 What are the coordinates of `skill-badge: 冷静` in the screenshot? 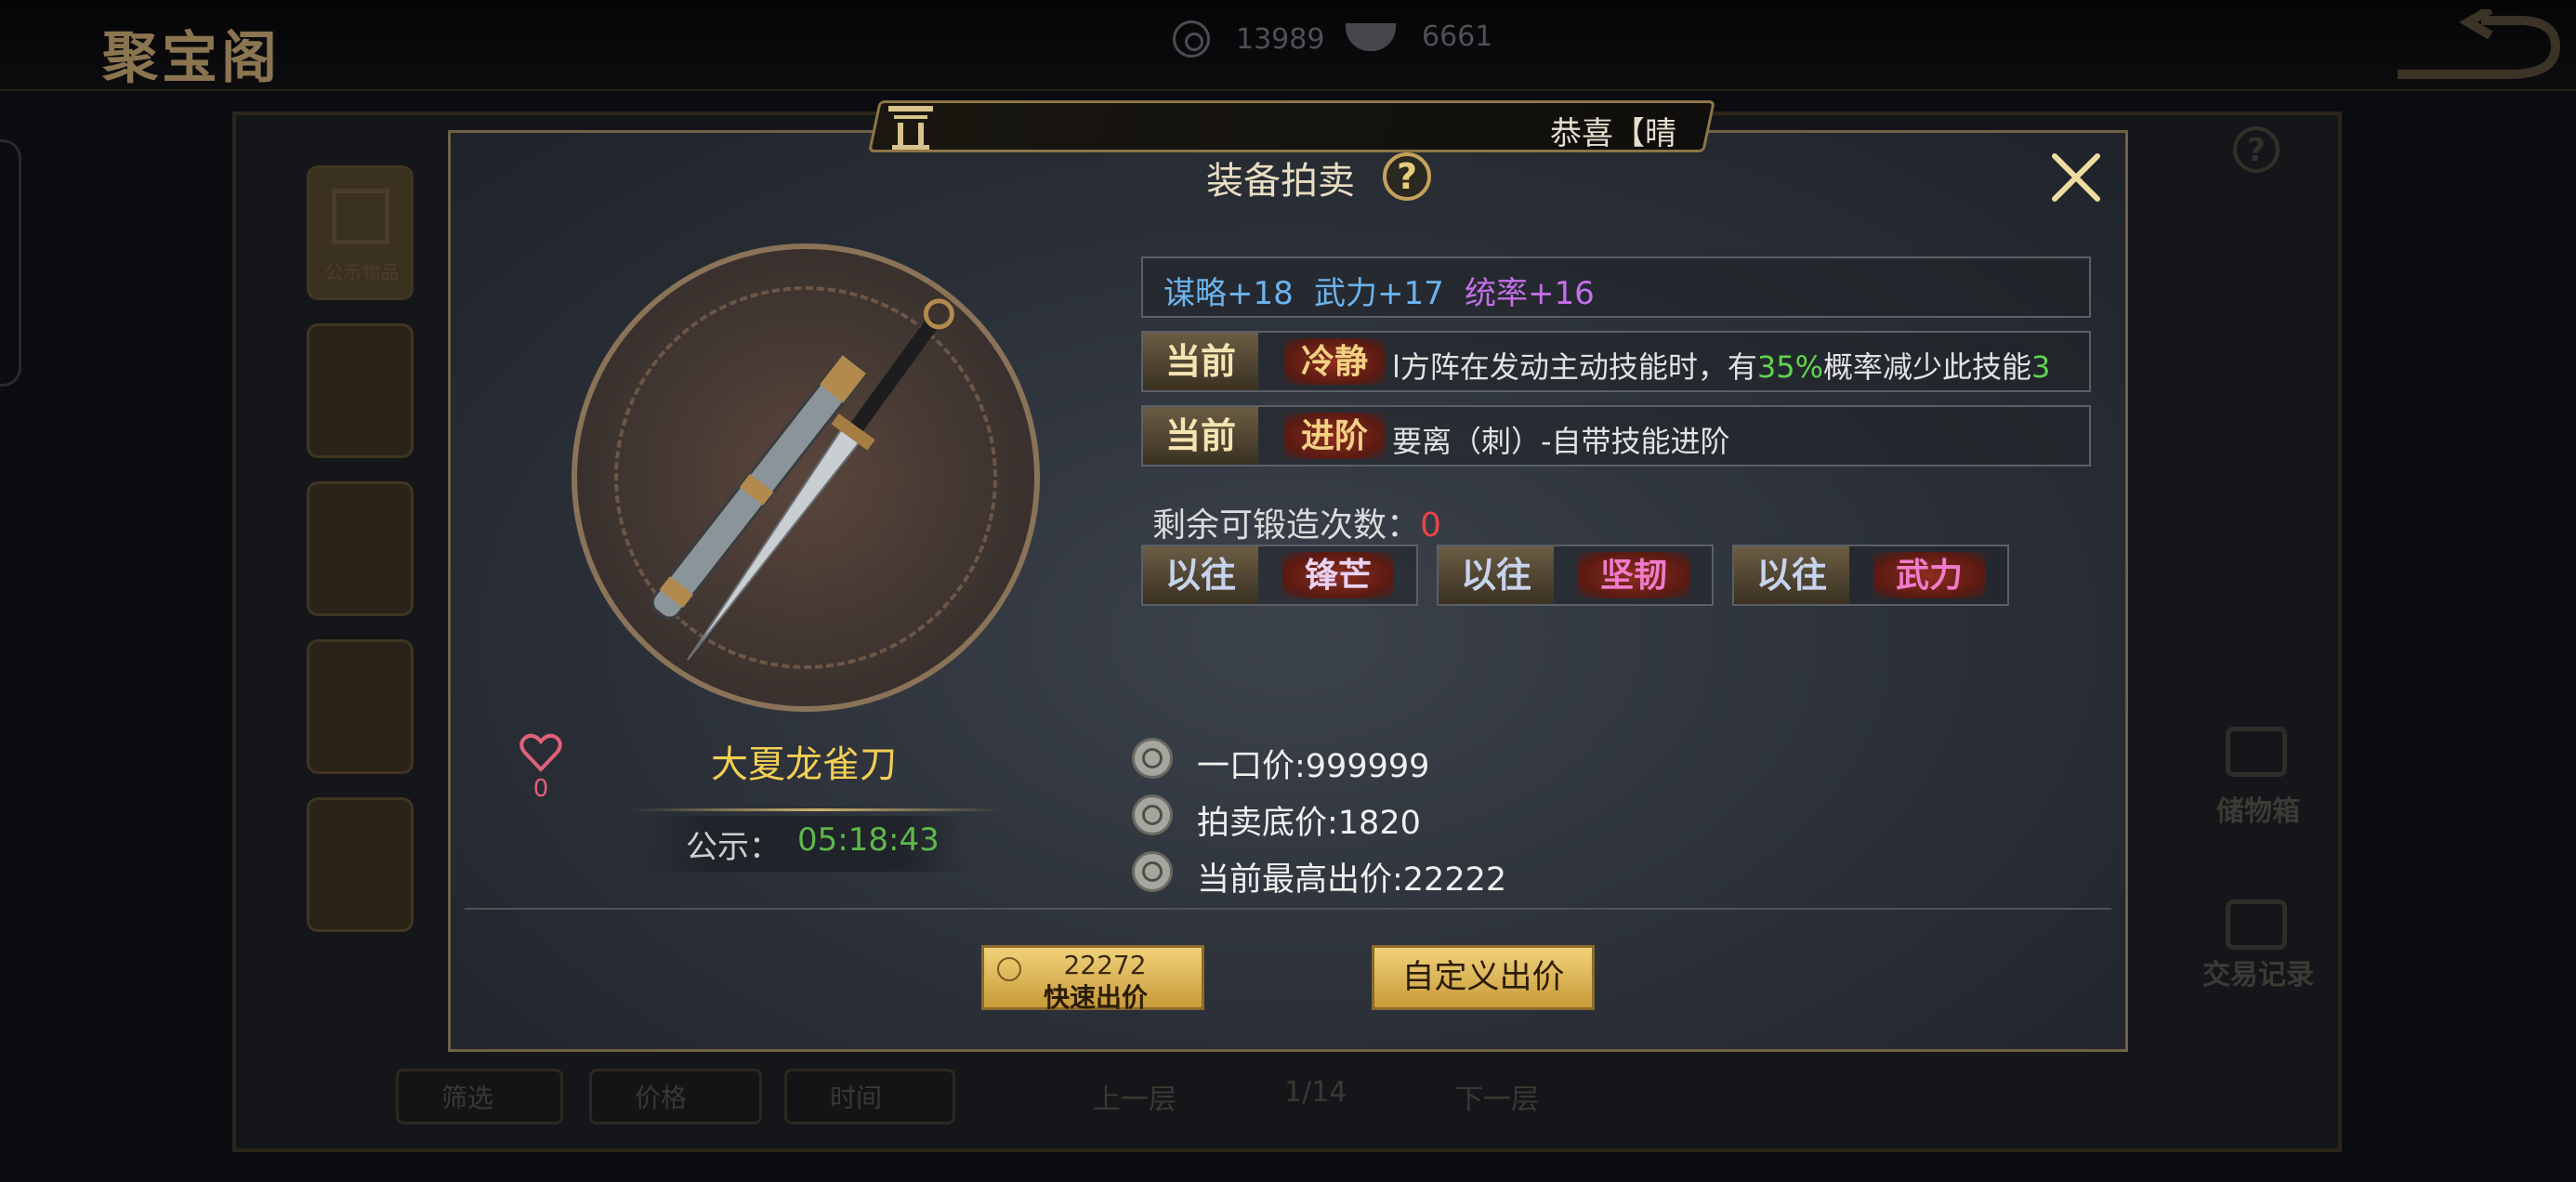 It's located at (1334, 361).